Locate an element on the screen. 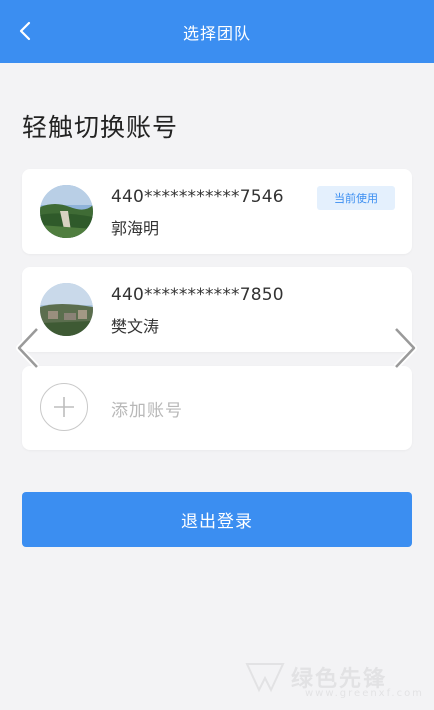 This screenshot has width=434, height=710. plus-icon is located at coordinates (64, 407).